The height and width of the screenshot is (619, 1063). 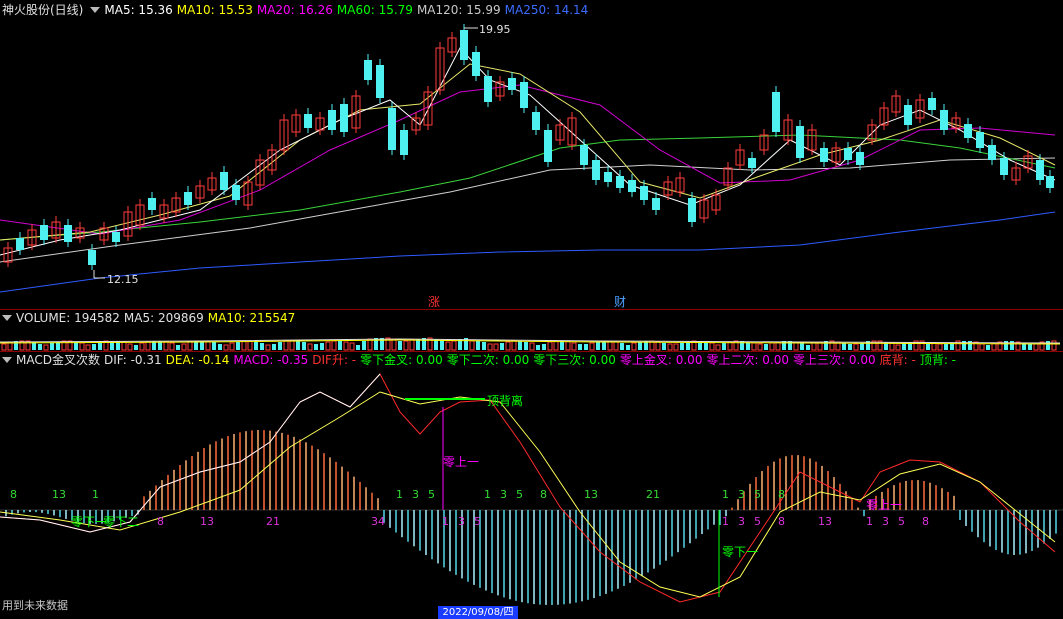 I want to click on volume-chart, so click(x=531, y=331).